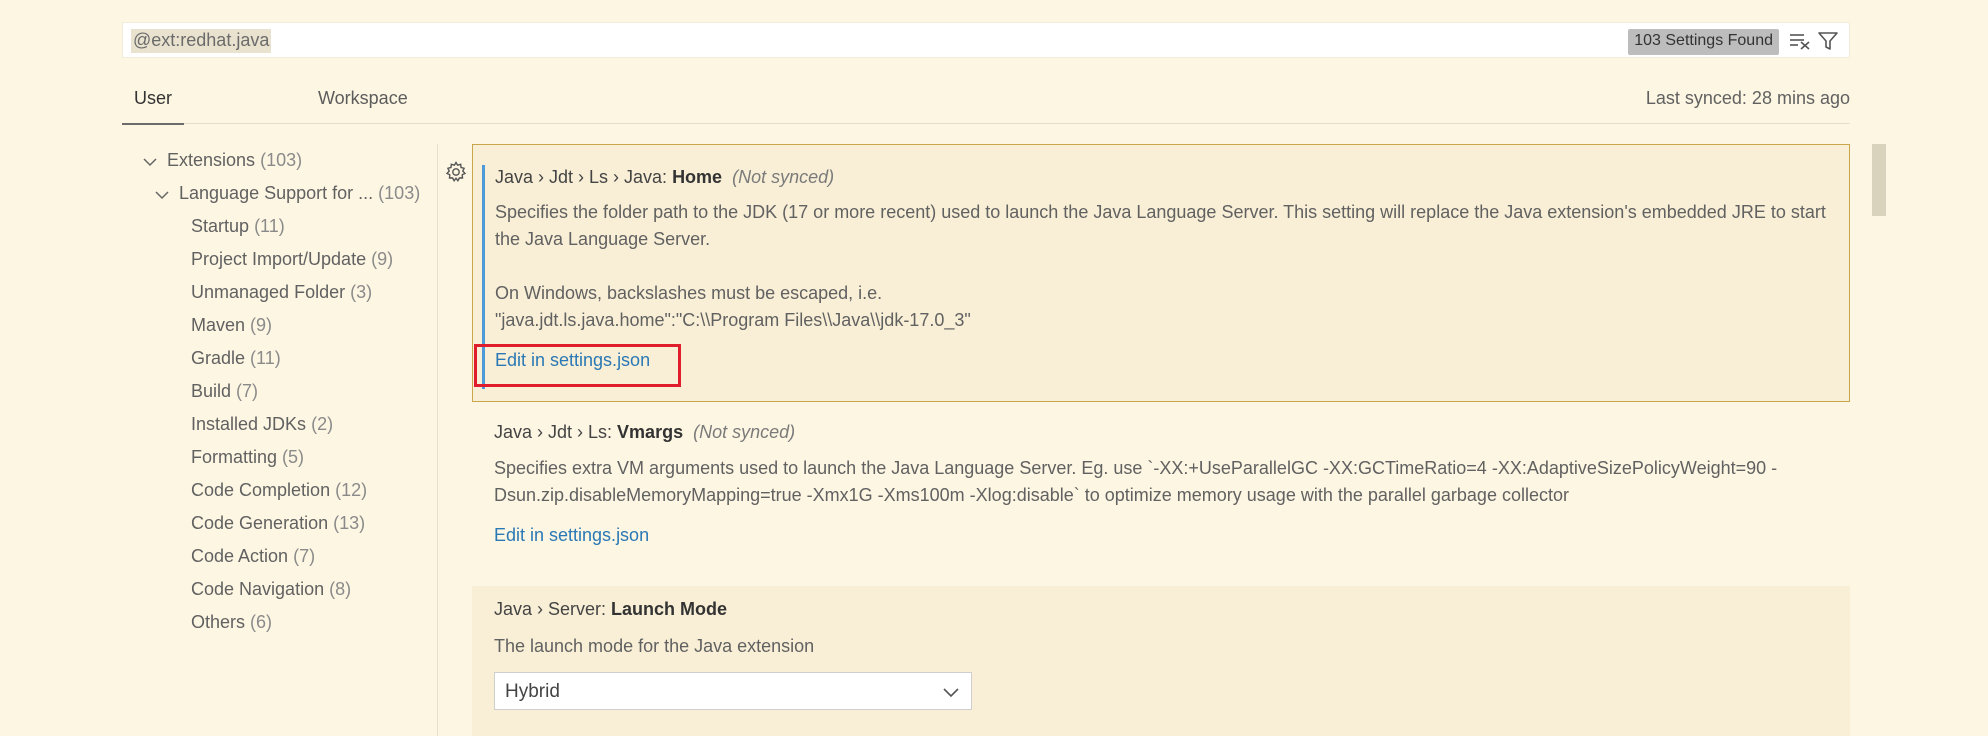 The image size is (1988, 736). What do you see at coordinates (260, 523) in the screenshot?
I see `tree-item-label: Code Generation` at bounding box center [260, 523].